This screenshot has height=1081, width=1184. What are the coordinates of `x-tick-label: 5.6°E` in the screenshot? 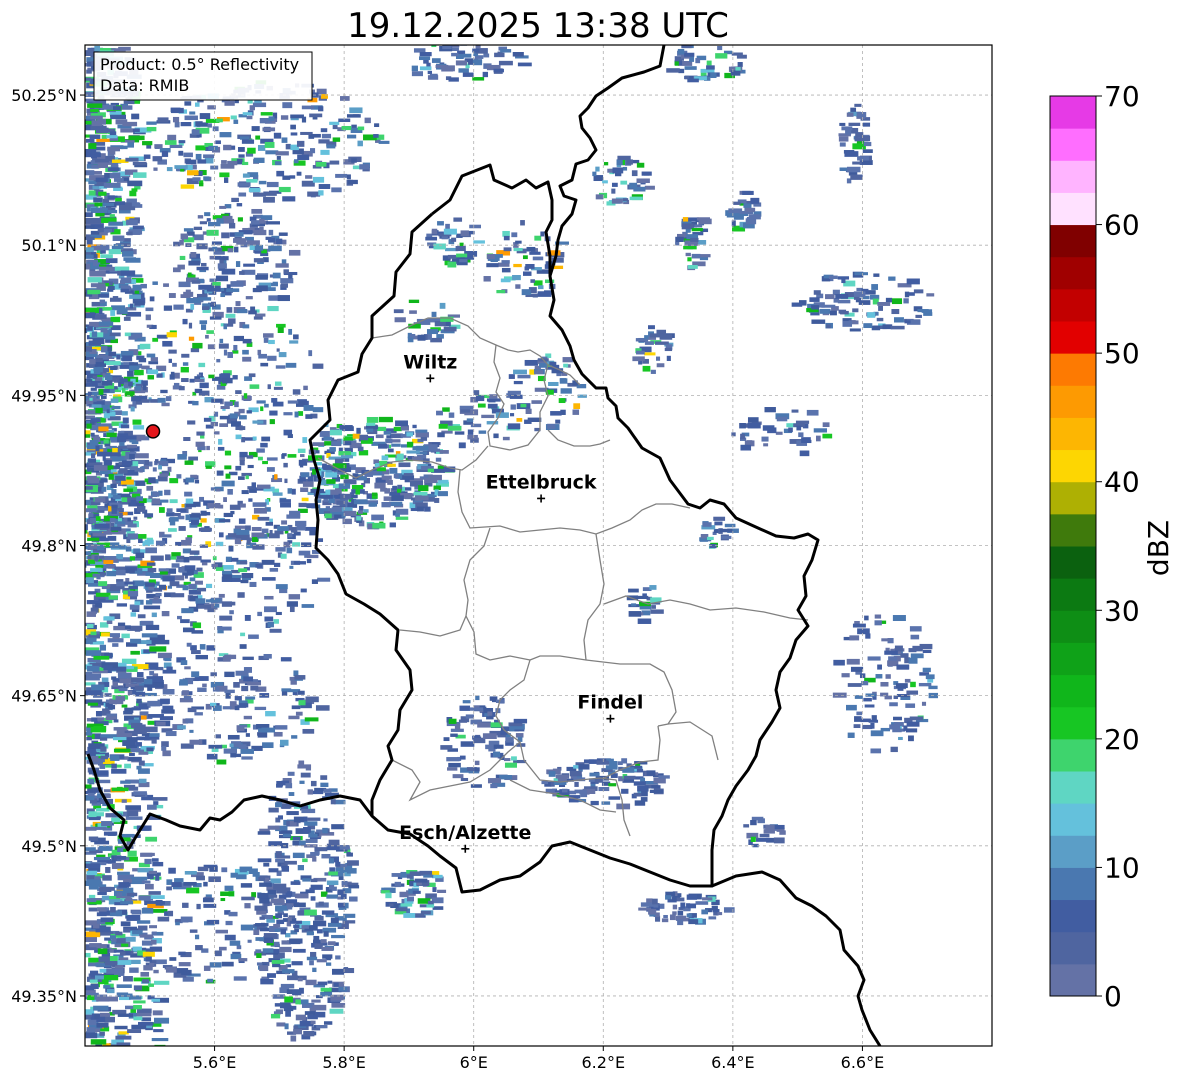 It's located at (215, 1062).